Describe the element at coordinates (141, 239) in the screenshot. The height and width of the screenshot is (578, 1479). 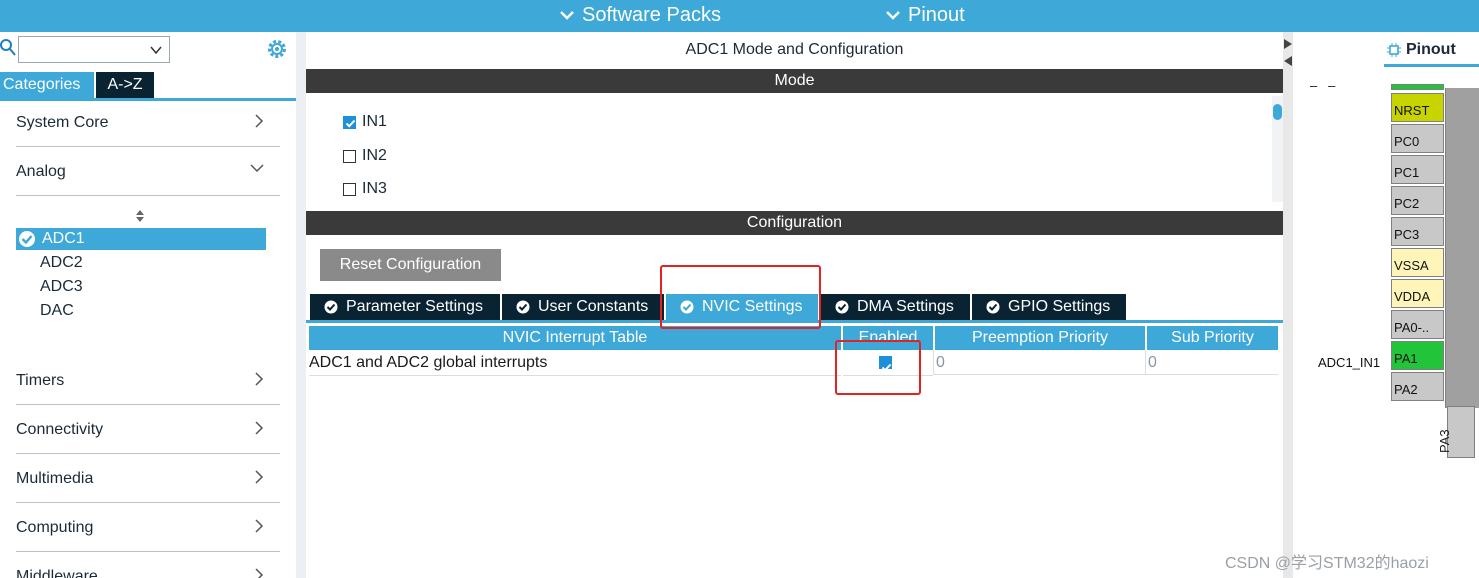
I see `list-item-adc1: ADC1` at that location.